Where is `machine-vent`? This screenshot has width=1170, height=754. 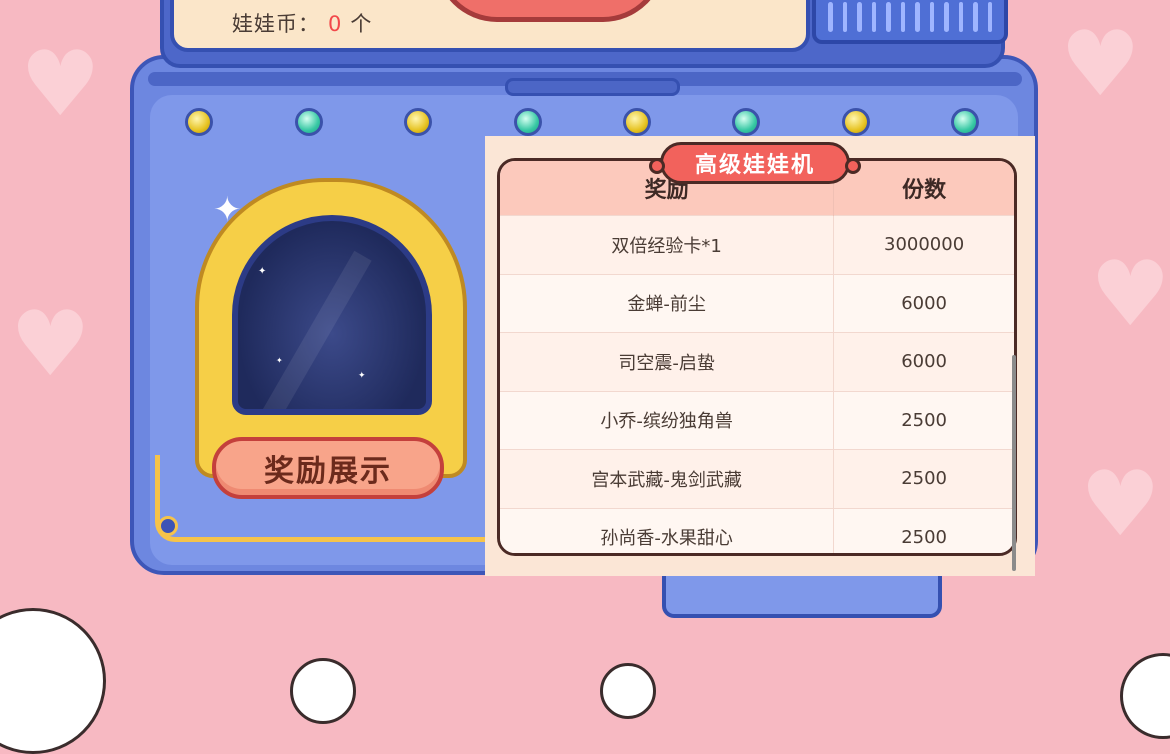 machine-vent is located at coordinates (910, 22).